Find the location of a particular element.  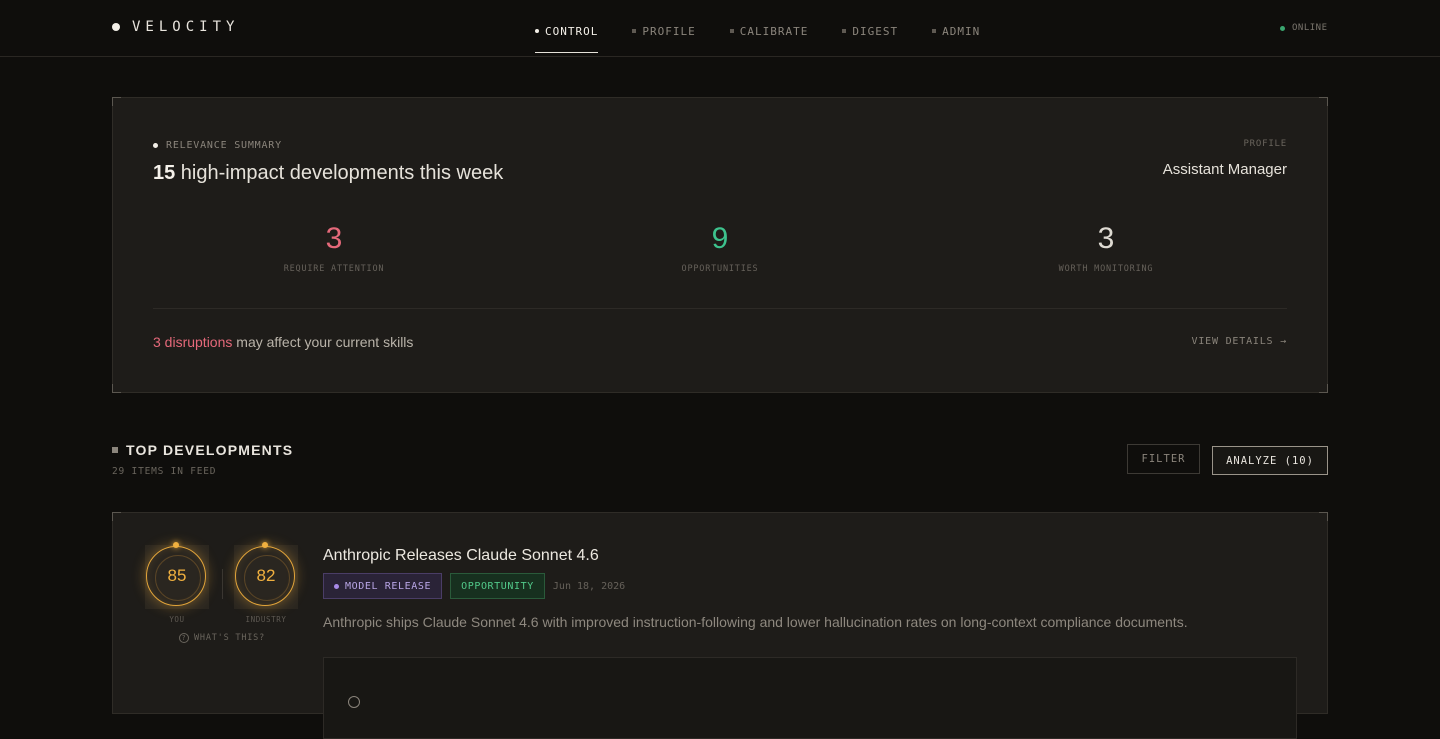

stat-label: OPPORTUNITIES is located at coordinates (720, 269).